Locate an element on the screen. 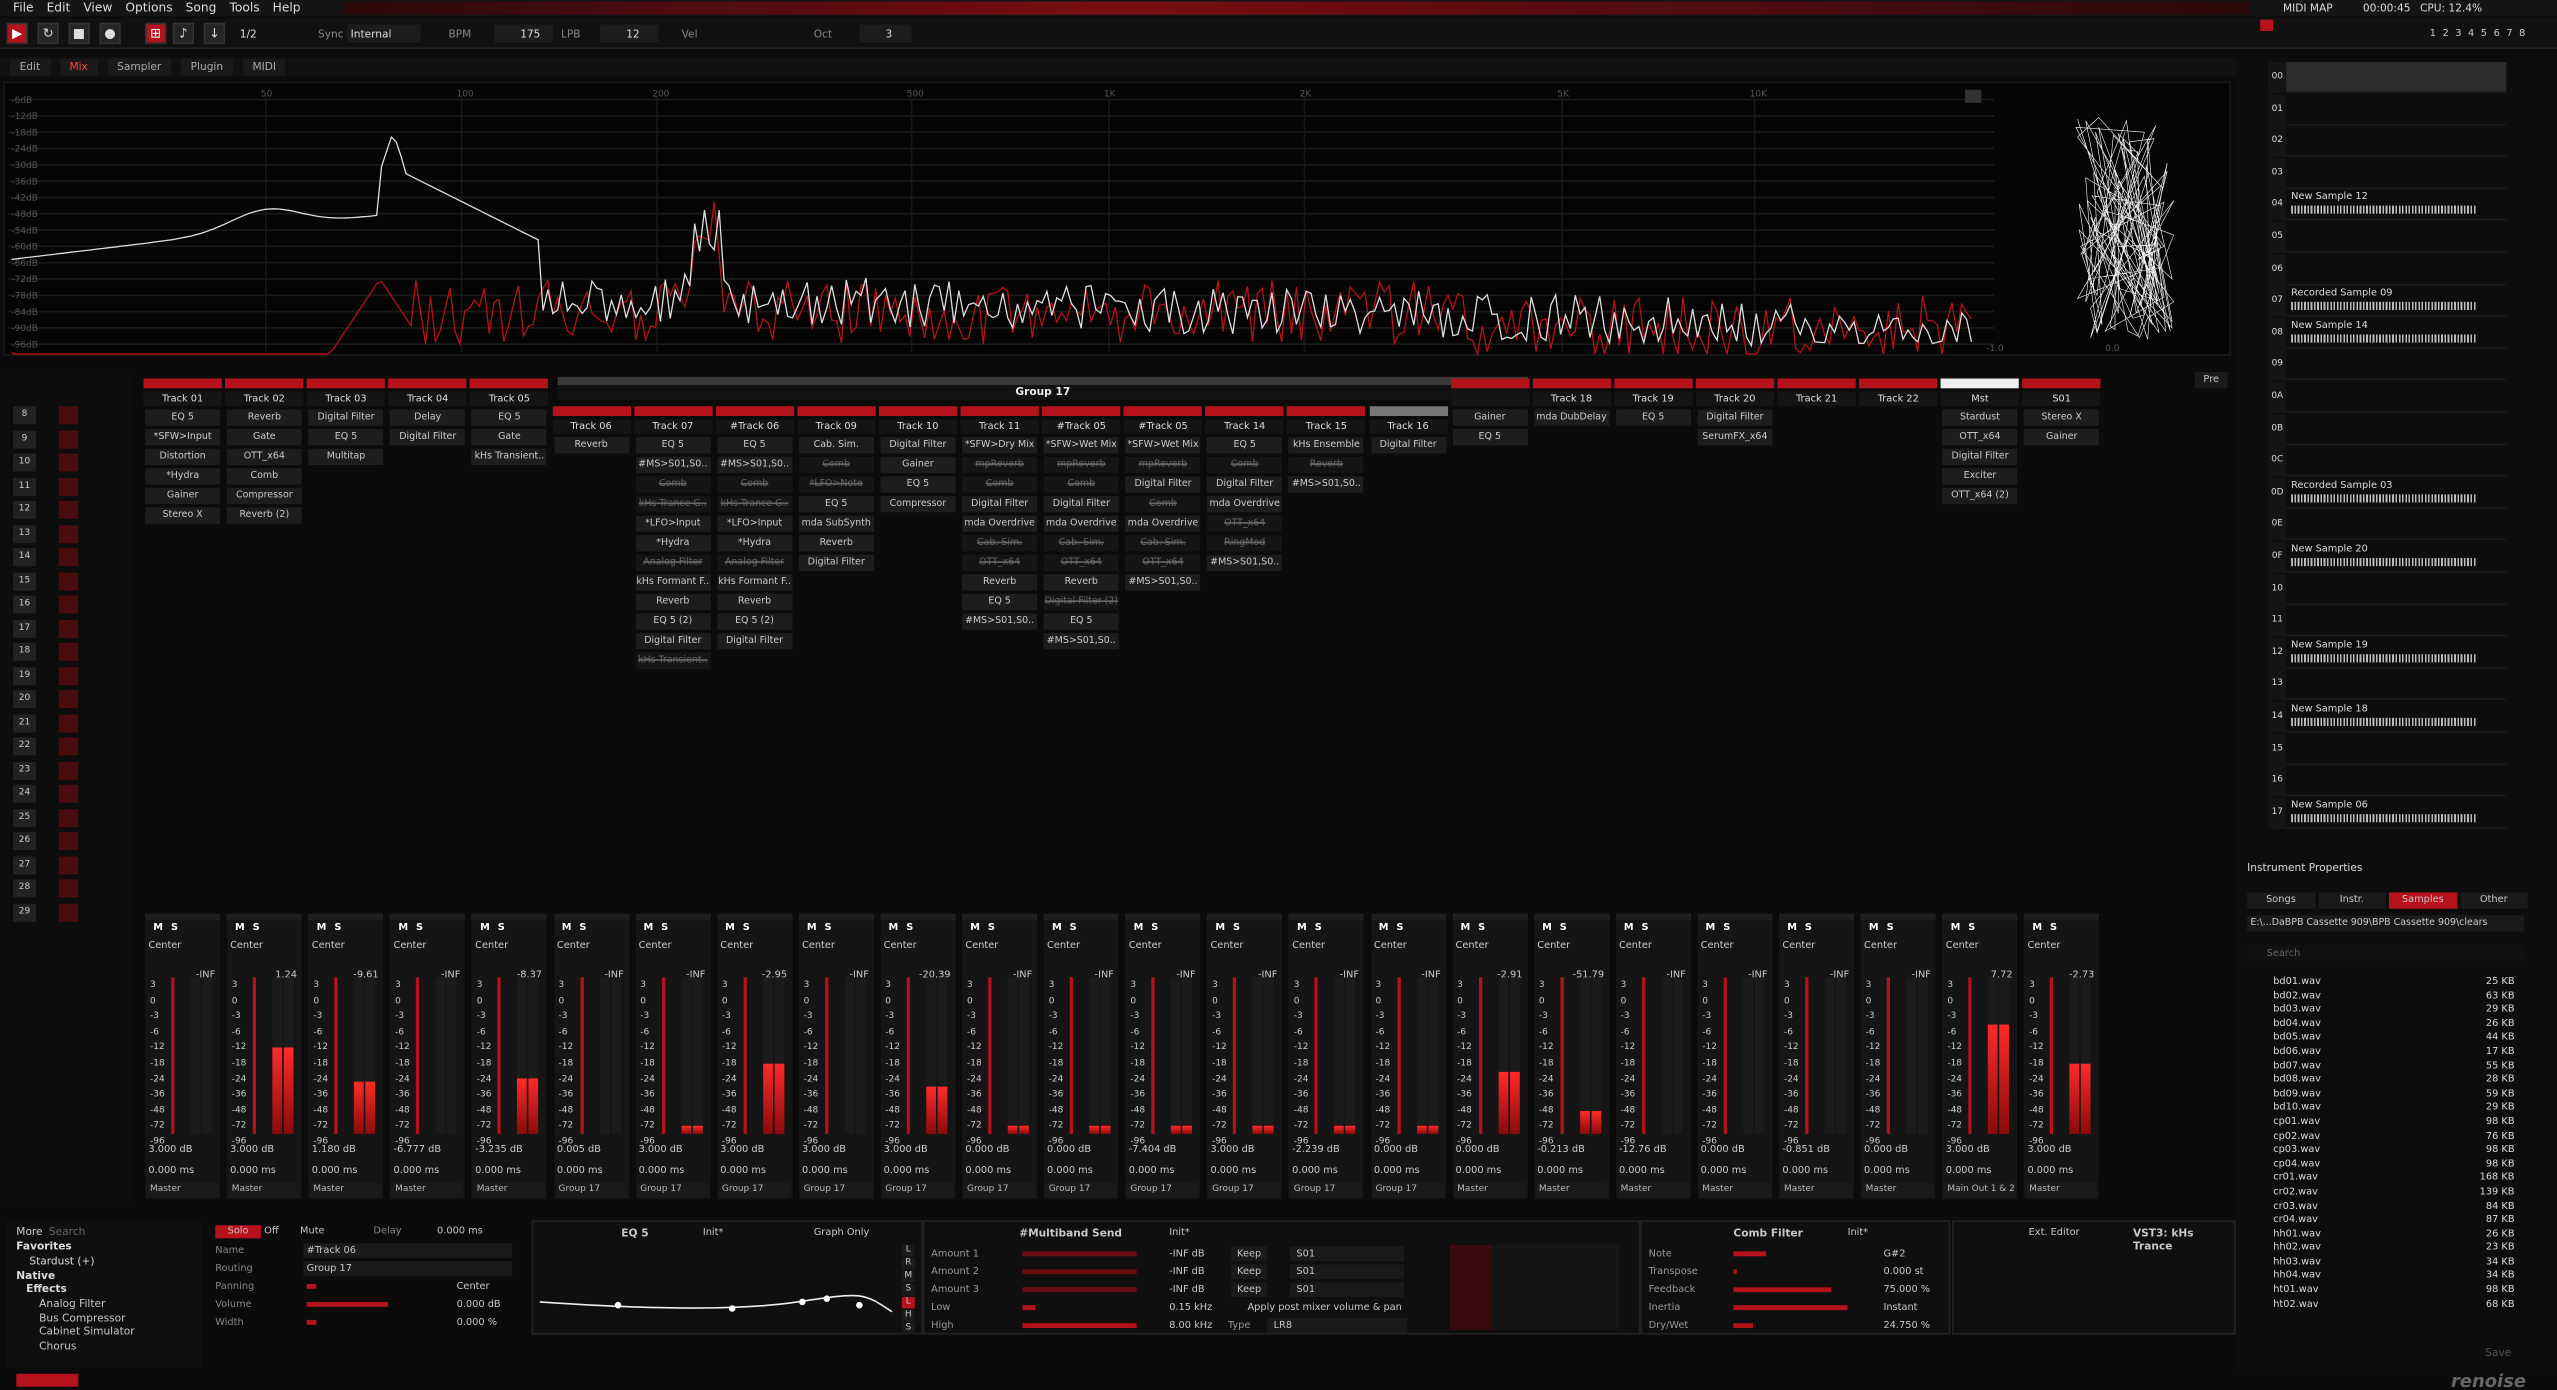 This screenshot has height=1390, width=2557. instrument-number: 09 is located at coordinates (2277, 365).